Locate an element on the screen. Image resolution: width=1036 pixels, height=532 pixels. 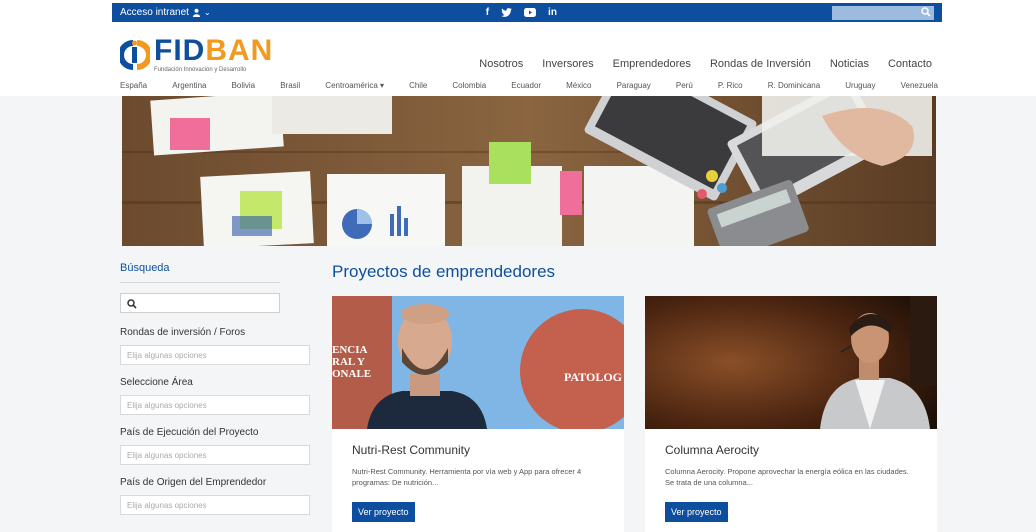
project-image: ENCIA RAL Y ONALE PATOLOG is located at coordinates (478, 362).